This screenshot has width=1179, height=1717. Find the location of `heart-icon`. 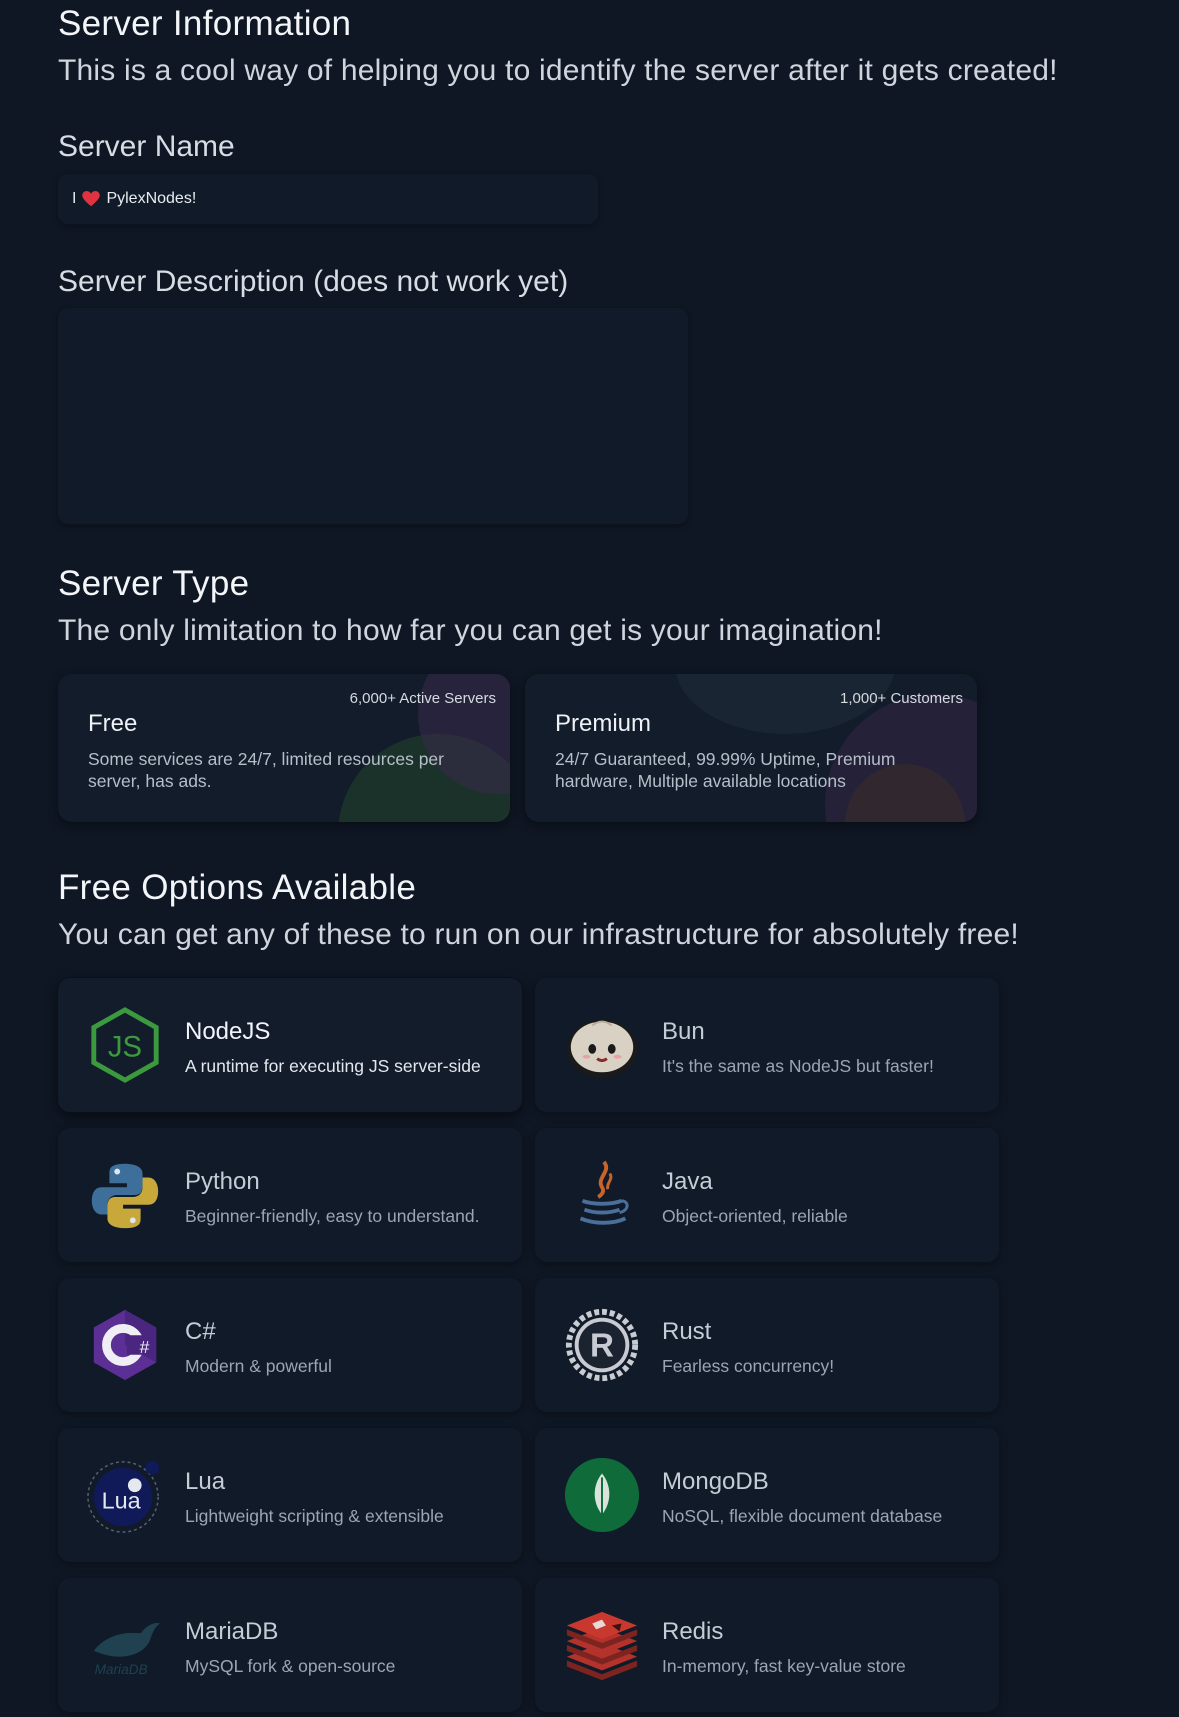

heart-icon is located at coordinates (91, 199).